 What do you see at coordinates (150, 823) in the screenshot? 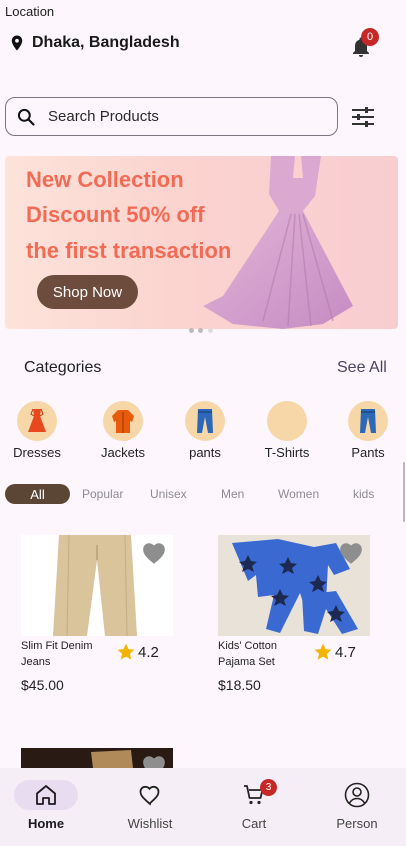
I see `nav-label: Wishlist` at bounding box center [150, 823].